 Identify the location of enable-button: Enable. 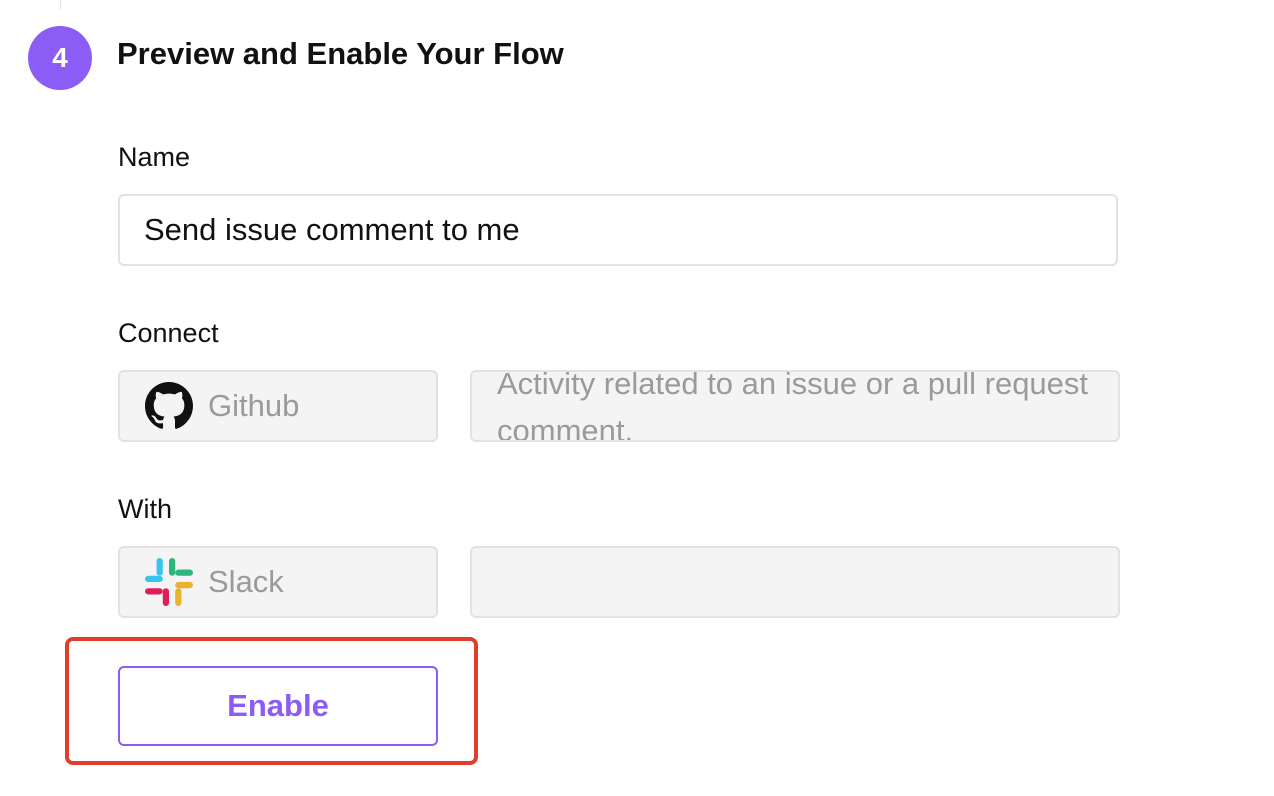
(278, 706).